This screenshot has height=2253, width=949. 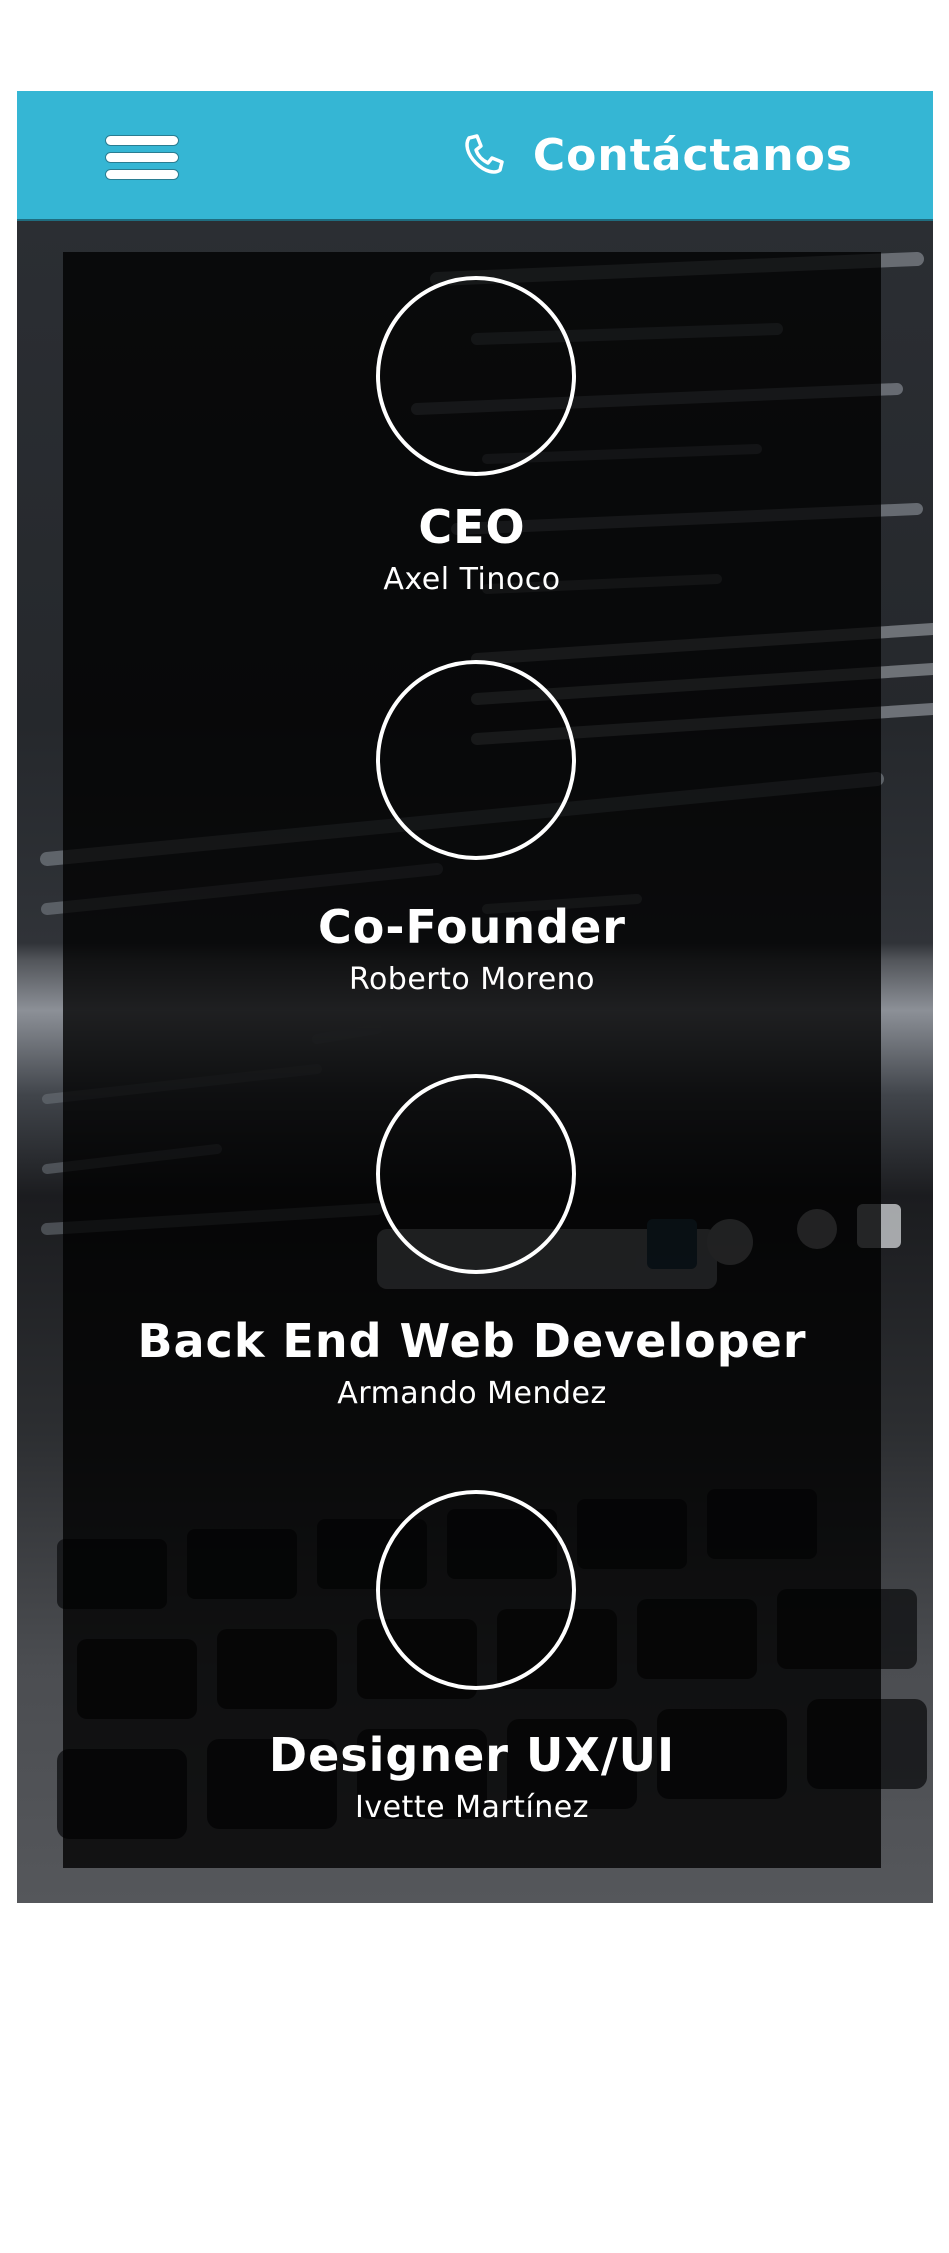 I want to click on menu-bar-top, so click(x=142, y=140).